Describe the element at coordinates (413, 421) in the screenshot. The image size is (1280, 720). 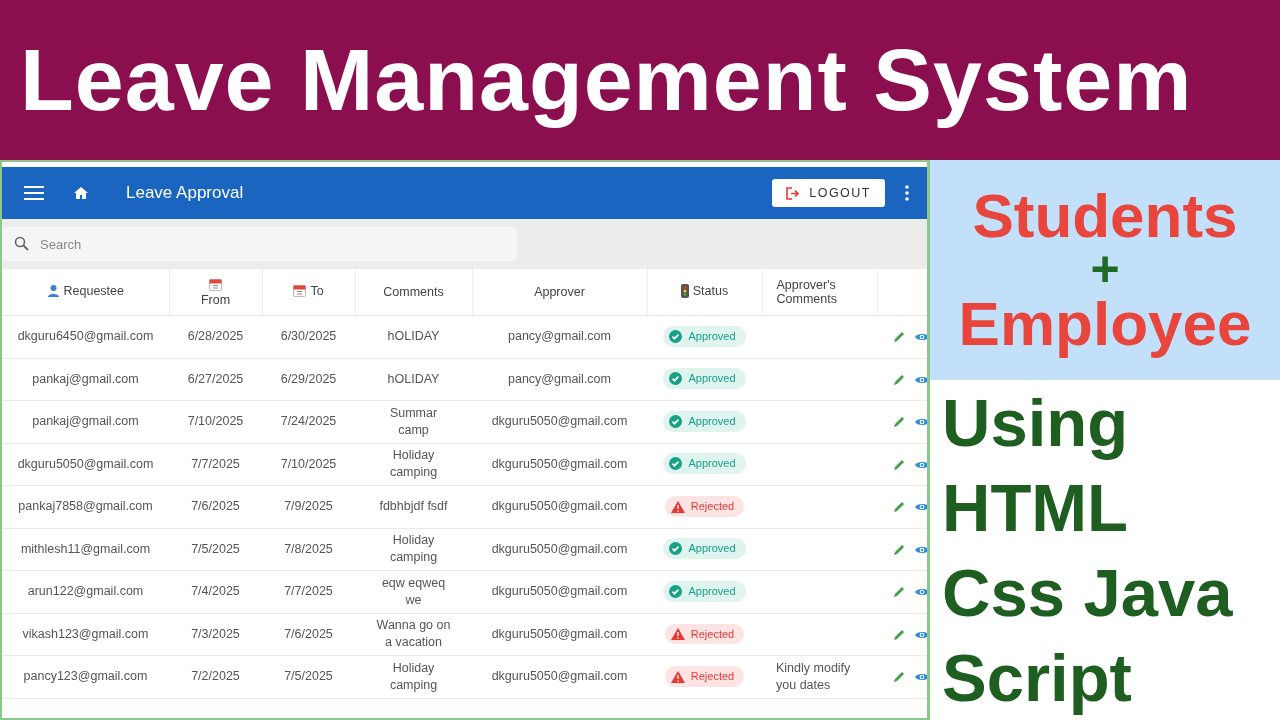
I see `table-cell: Summar camp` at that location.